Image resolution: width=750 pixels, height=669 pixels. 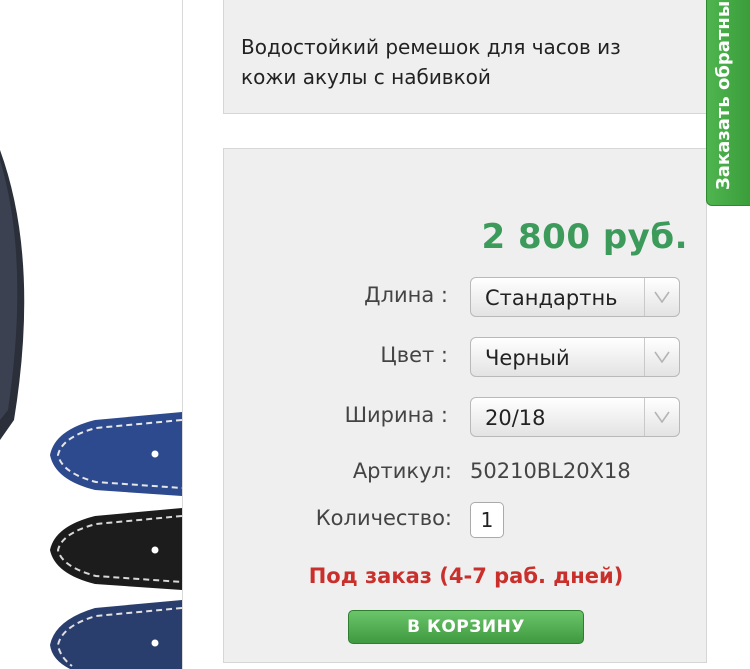 I want to click on length-select: Стандартнь, so click(x=575, y=297).